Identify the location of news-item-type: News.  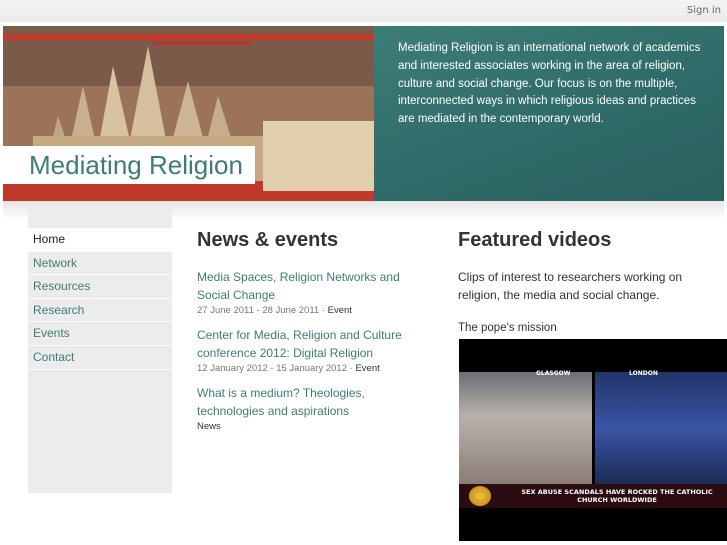
(209, 426).